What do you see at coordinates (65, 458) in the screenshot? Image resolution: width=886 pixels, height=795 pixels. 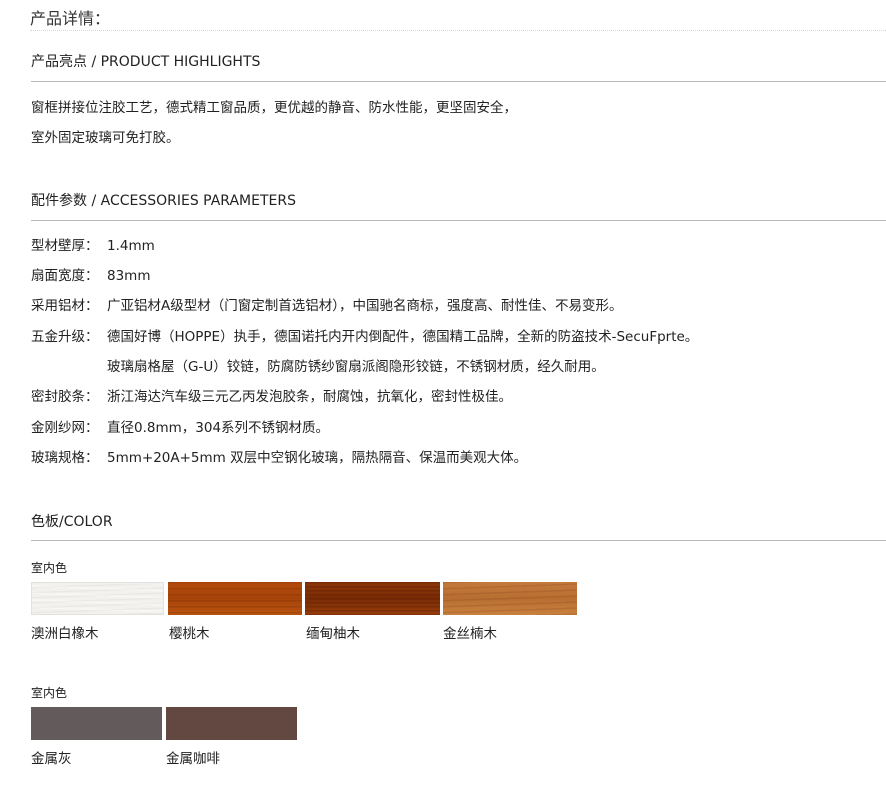 I see `param-label: 玻璃规格：` at bounding box center [65, 458].